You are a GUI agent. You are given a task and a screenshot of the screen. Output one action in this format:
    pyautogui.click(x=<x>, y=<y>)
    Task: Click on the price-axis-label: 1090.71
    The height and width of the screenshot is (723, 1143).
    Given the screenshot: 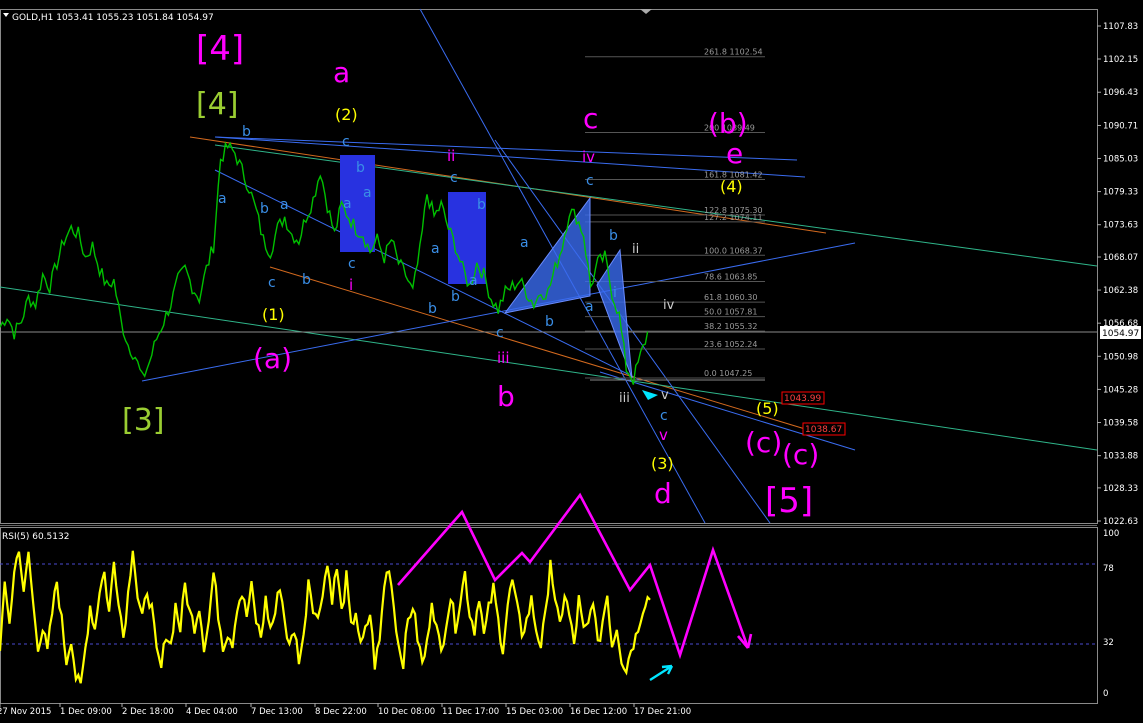 What is the action you would take?
    pyautogui.click(x=1120, y=126)
    